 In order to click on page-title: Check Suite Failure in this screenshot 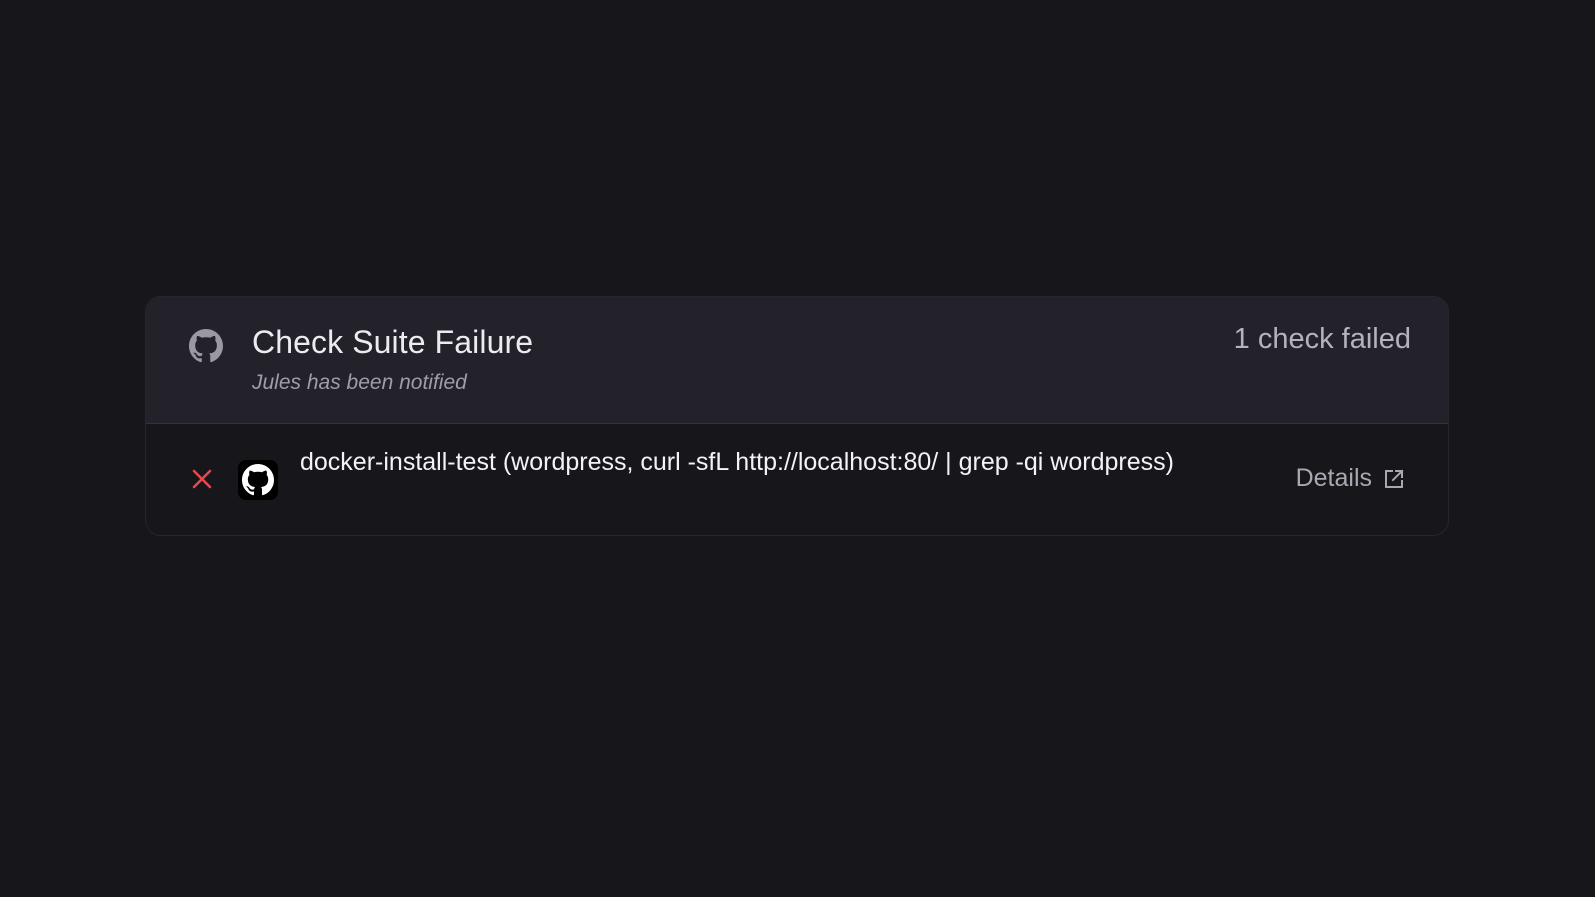, I will do `click(393, 342)`.